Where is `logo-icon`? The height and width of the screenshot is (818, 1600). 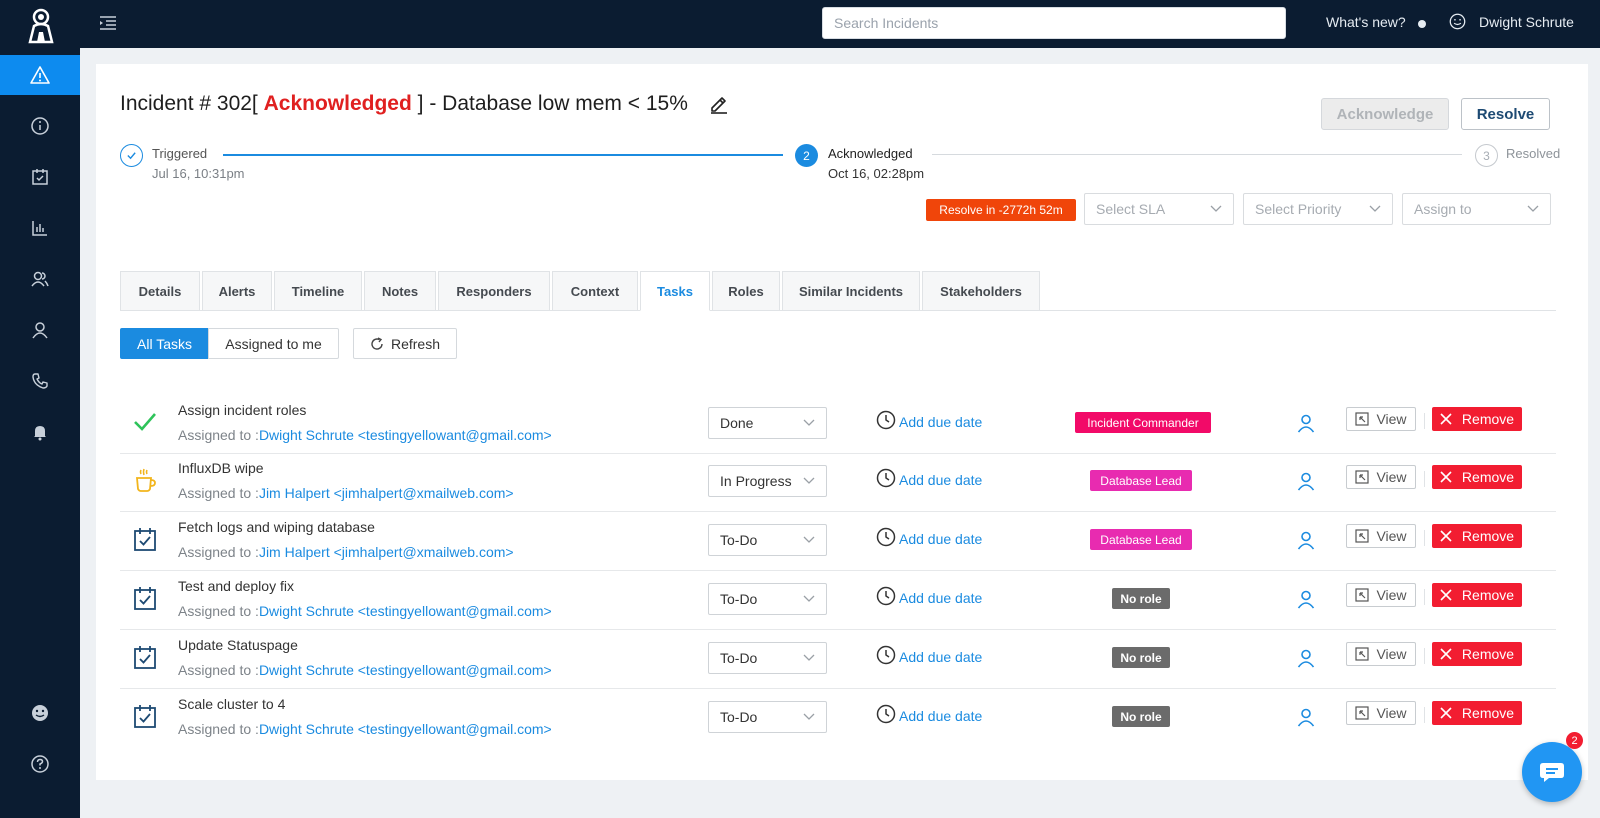 logo-icon is located at coordinates (41, 26).